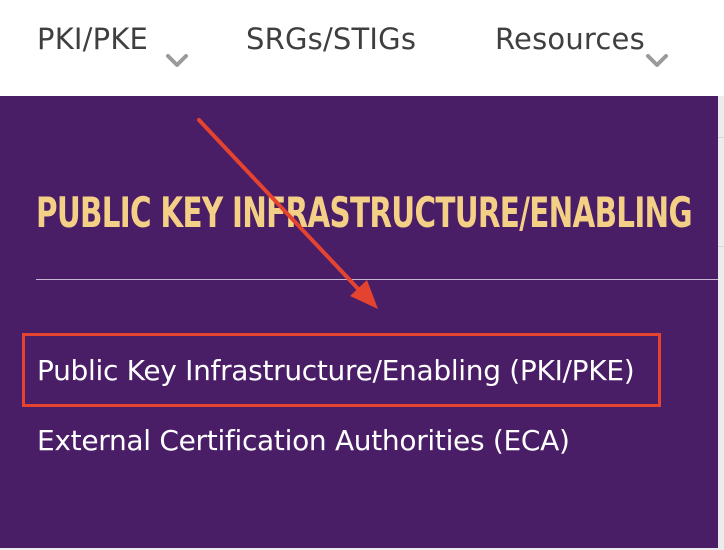 The image size is (724, 550). Describe the element at coordinates (721, 323) in the screenshot. I see `right-edge-strip` at that location.